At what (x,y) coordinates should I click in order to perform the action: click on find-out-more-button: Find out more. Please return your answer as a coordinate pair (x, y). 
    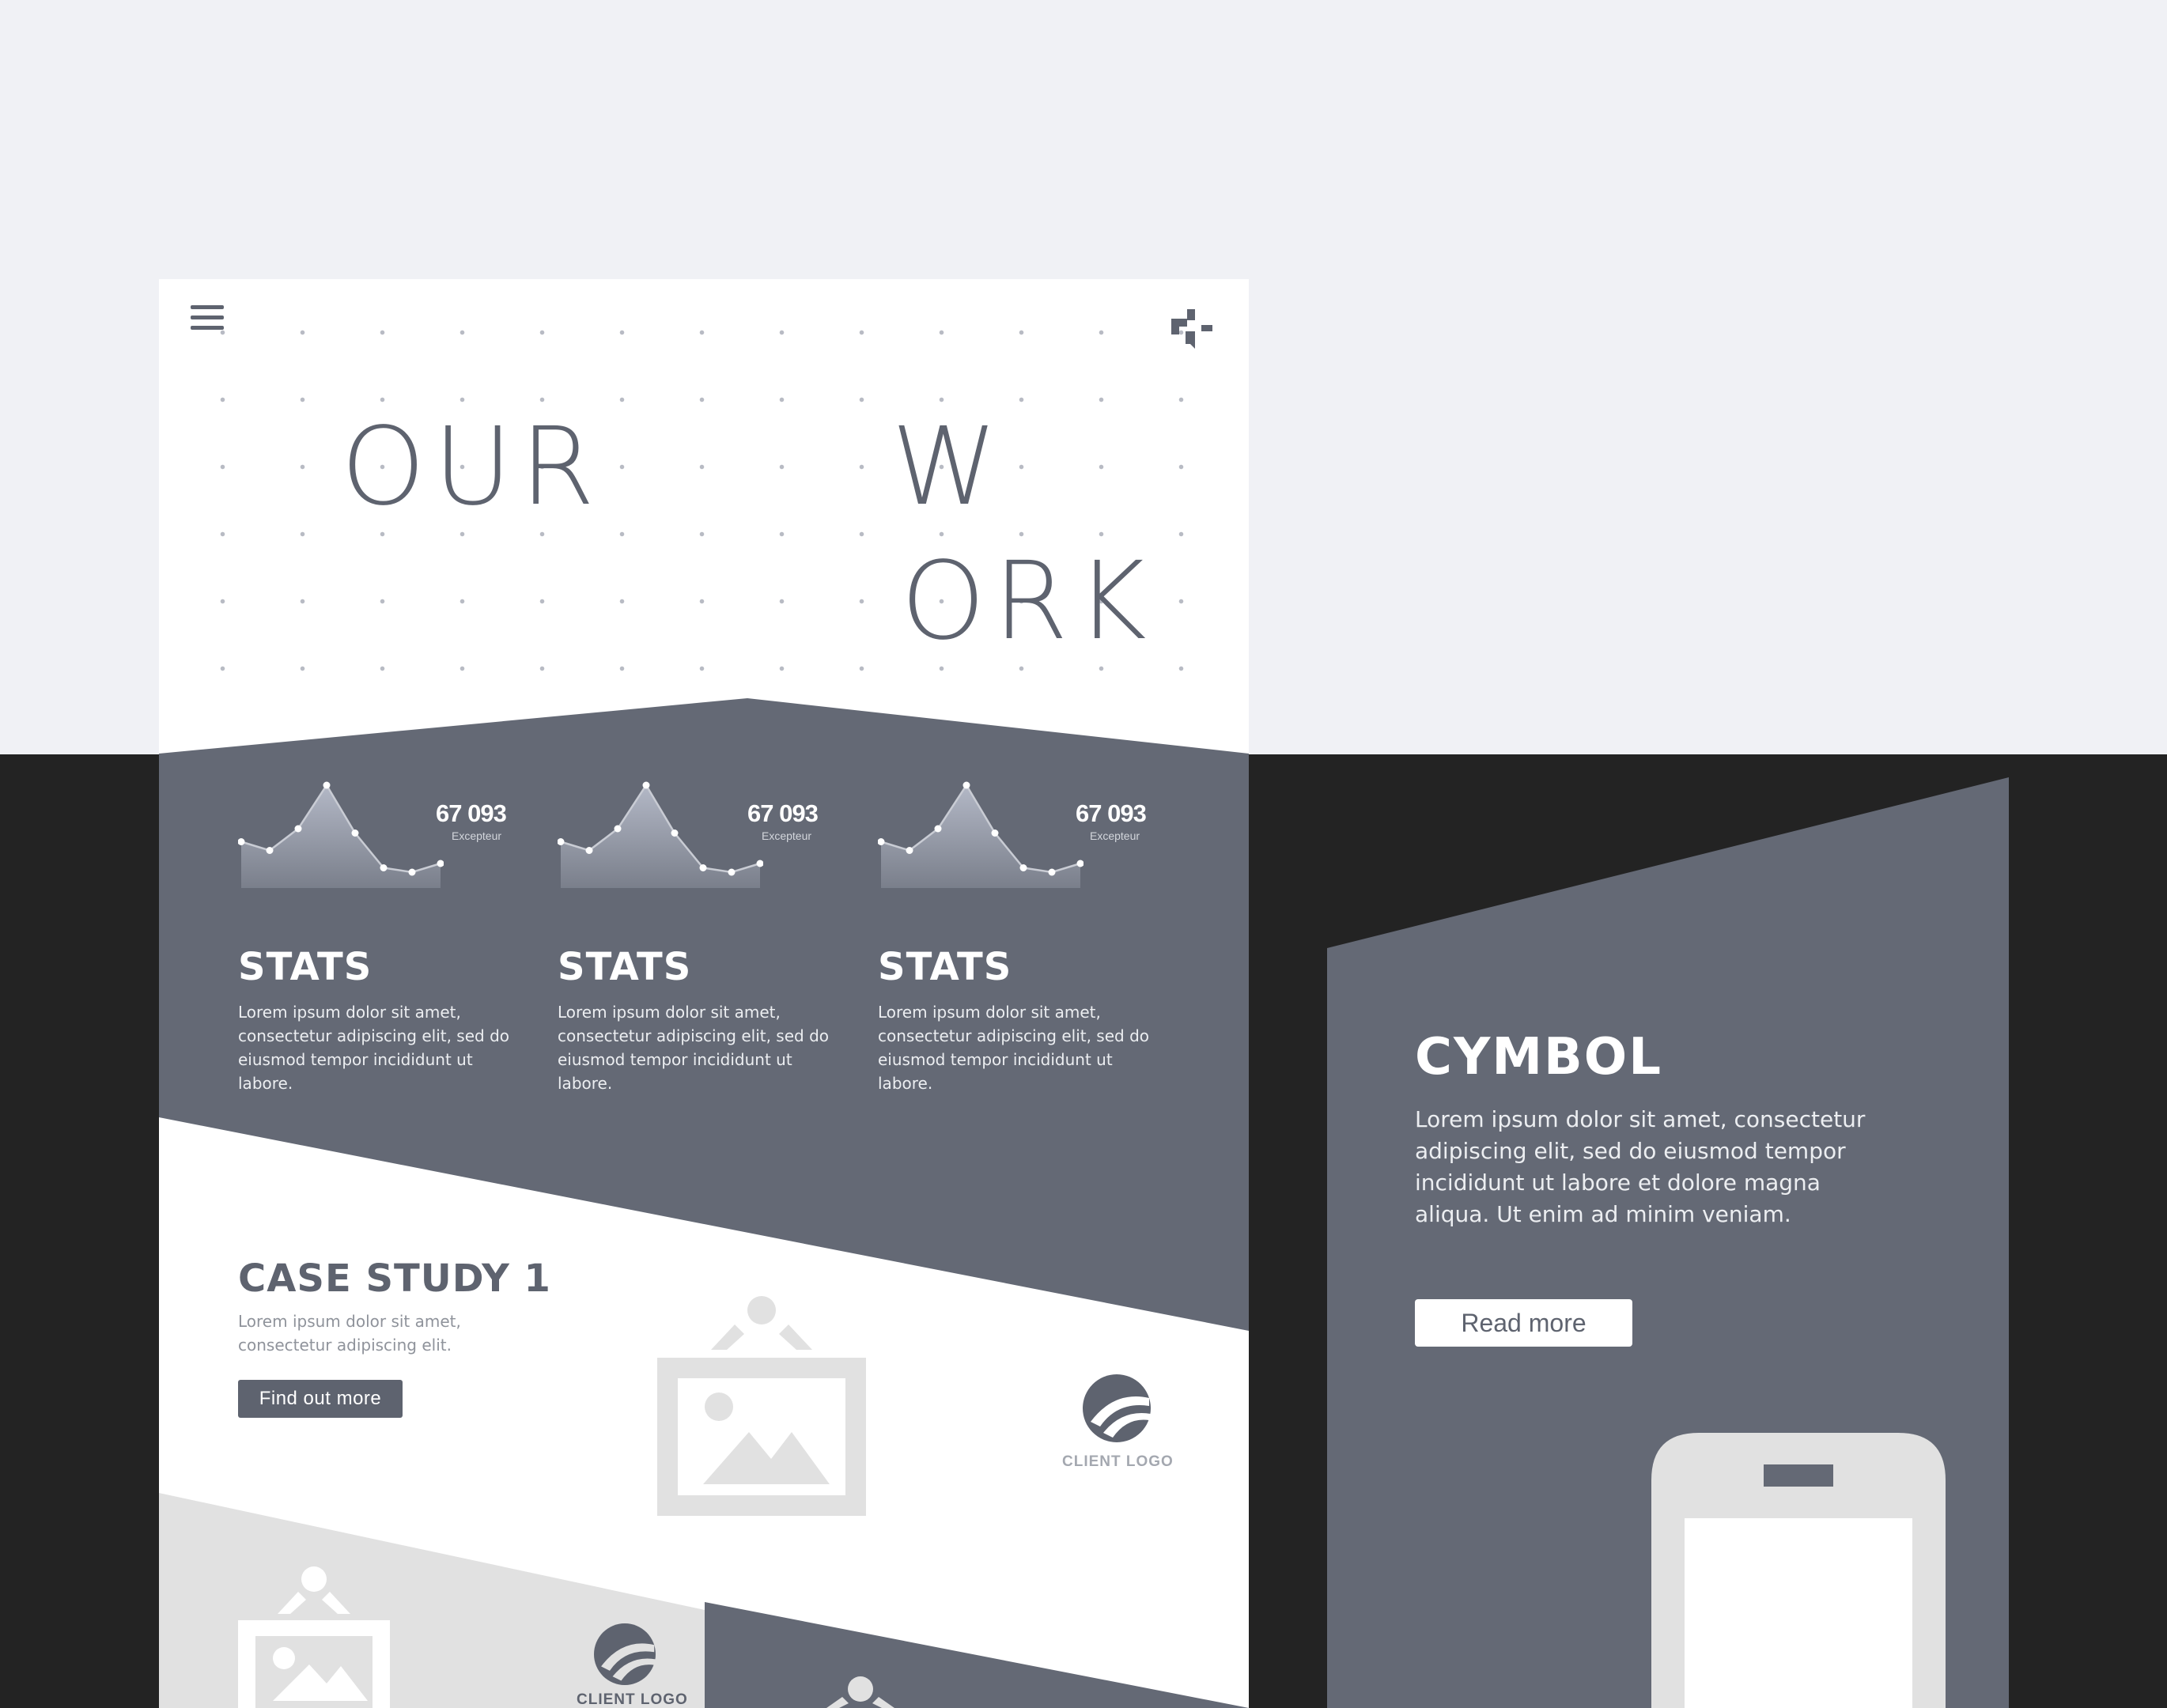
    Looking at the image, I should click on (320, 1399).